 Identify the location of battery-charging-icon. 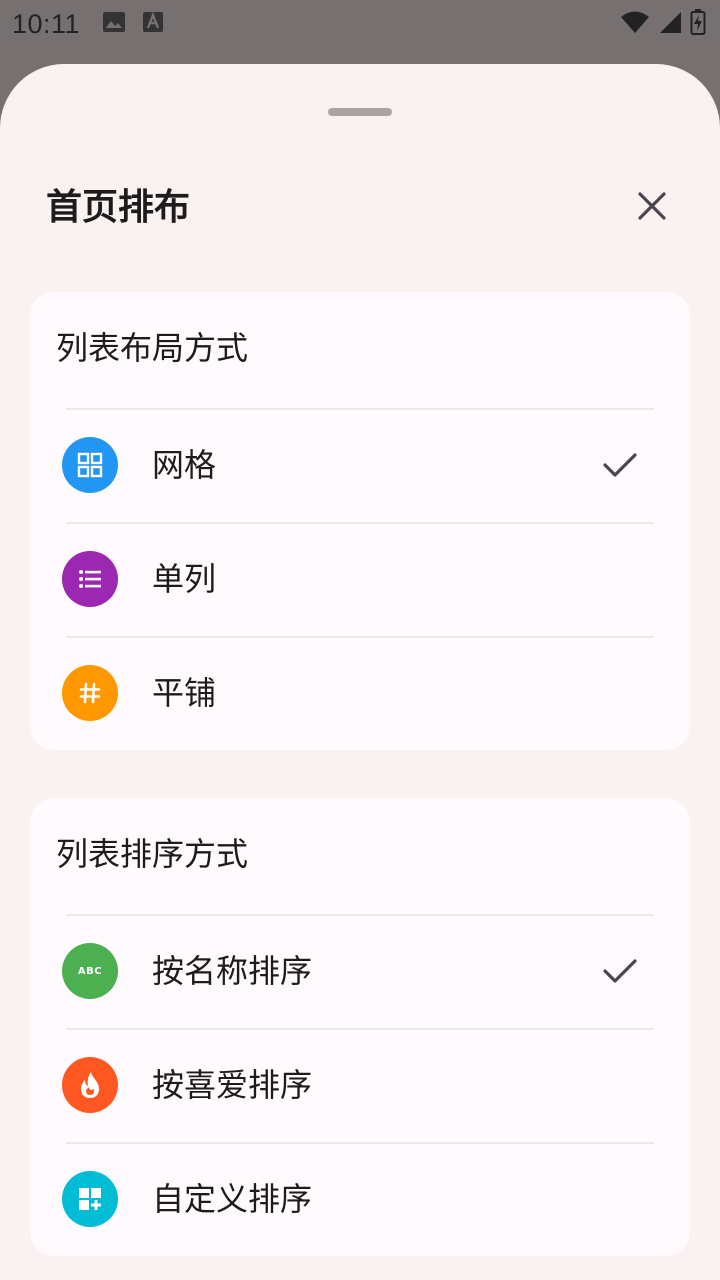
(698, 24).